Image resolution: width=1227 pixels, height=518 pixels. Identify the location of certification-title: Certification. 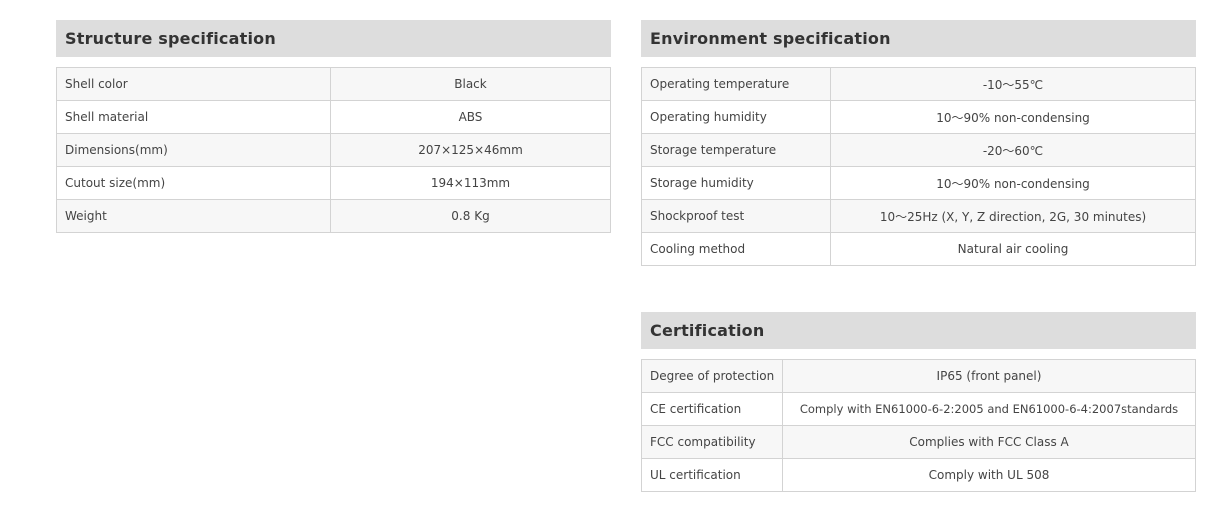
(918, 330).